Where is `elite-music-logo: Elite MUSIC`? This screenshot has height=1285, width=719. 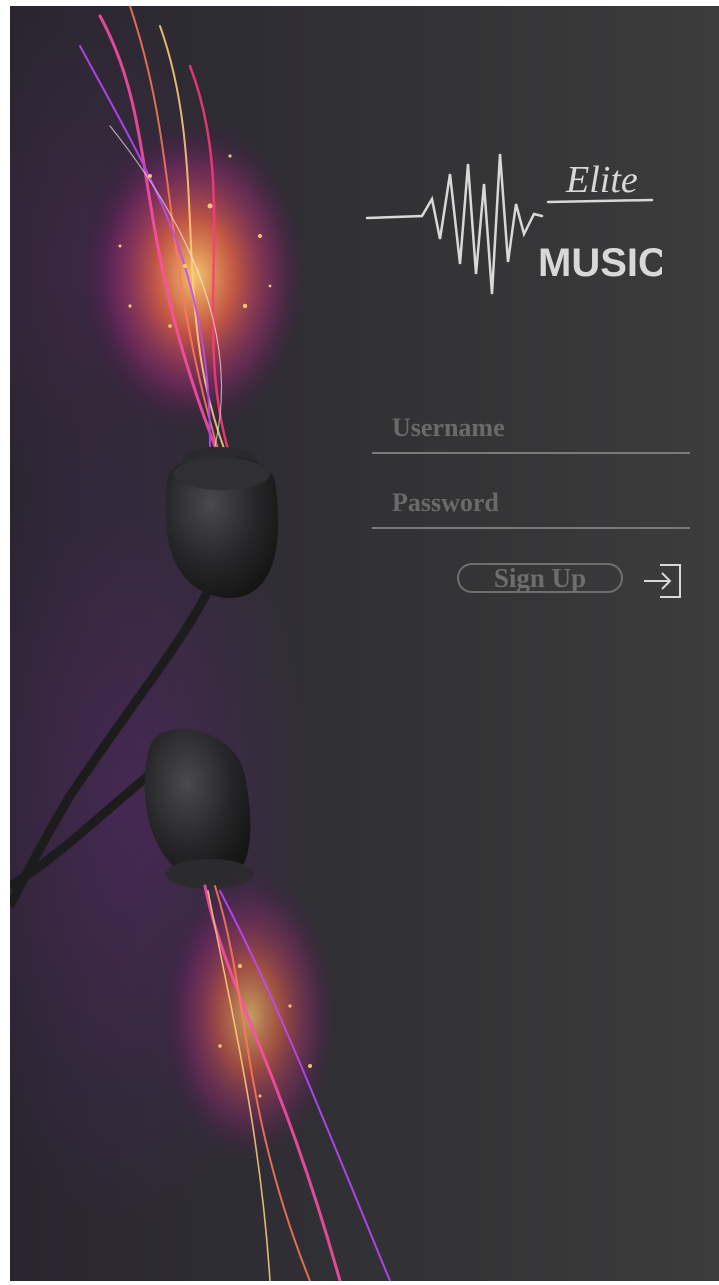 elite-music-logo: Elite MUSIC is located at coordinates (513, 224).